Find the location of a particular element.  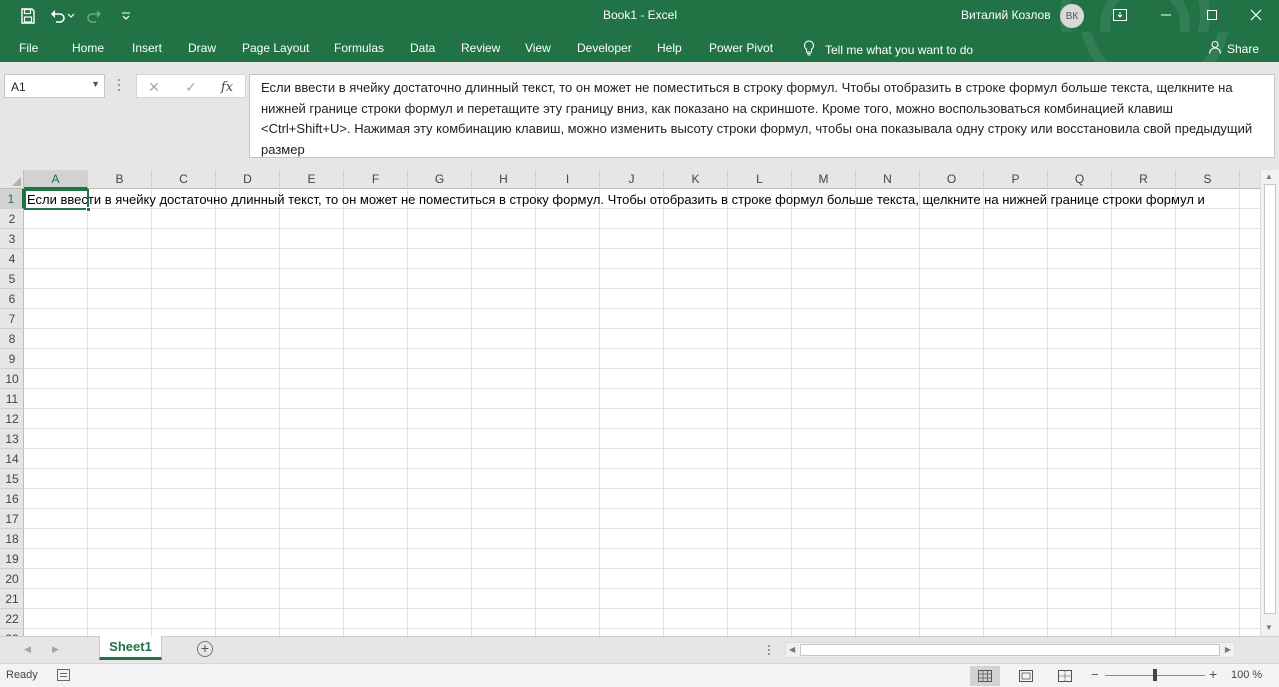

column-header-q: Q is located at coordinates (1080, 179).